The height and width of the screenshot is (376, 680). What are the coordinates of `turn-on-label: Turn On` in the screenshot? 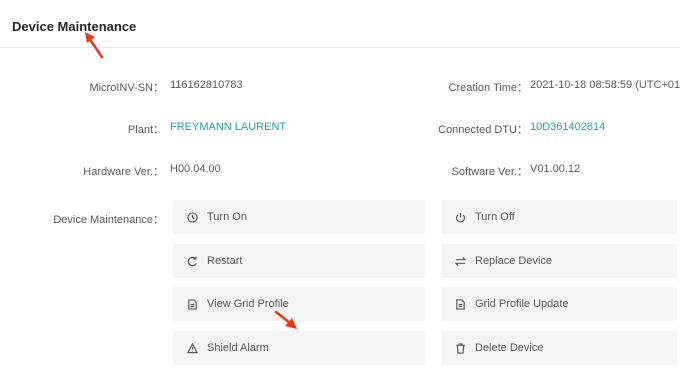 It's located at (227, 217).